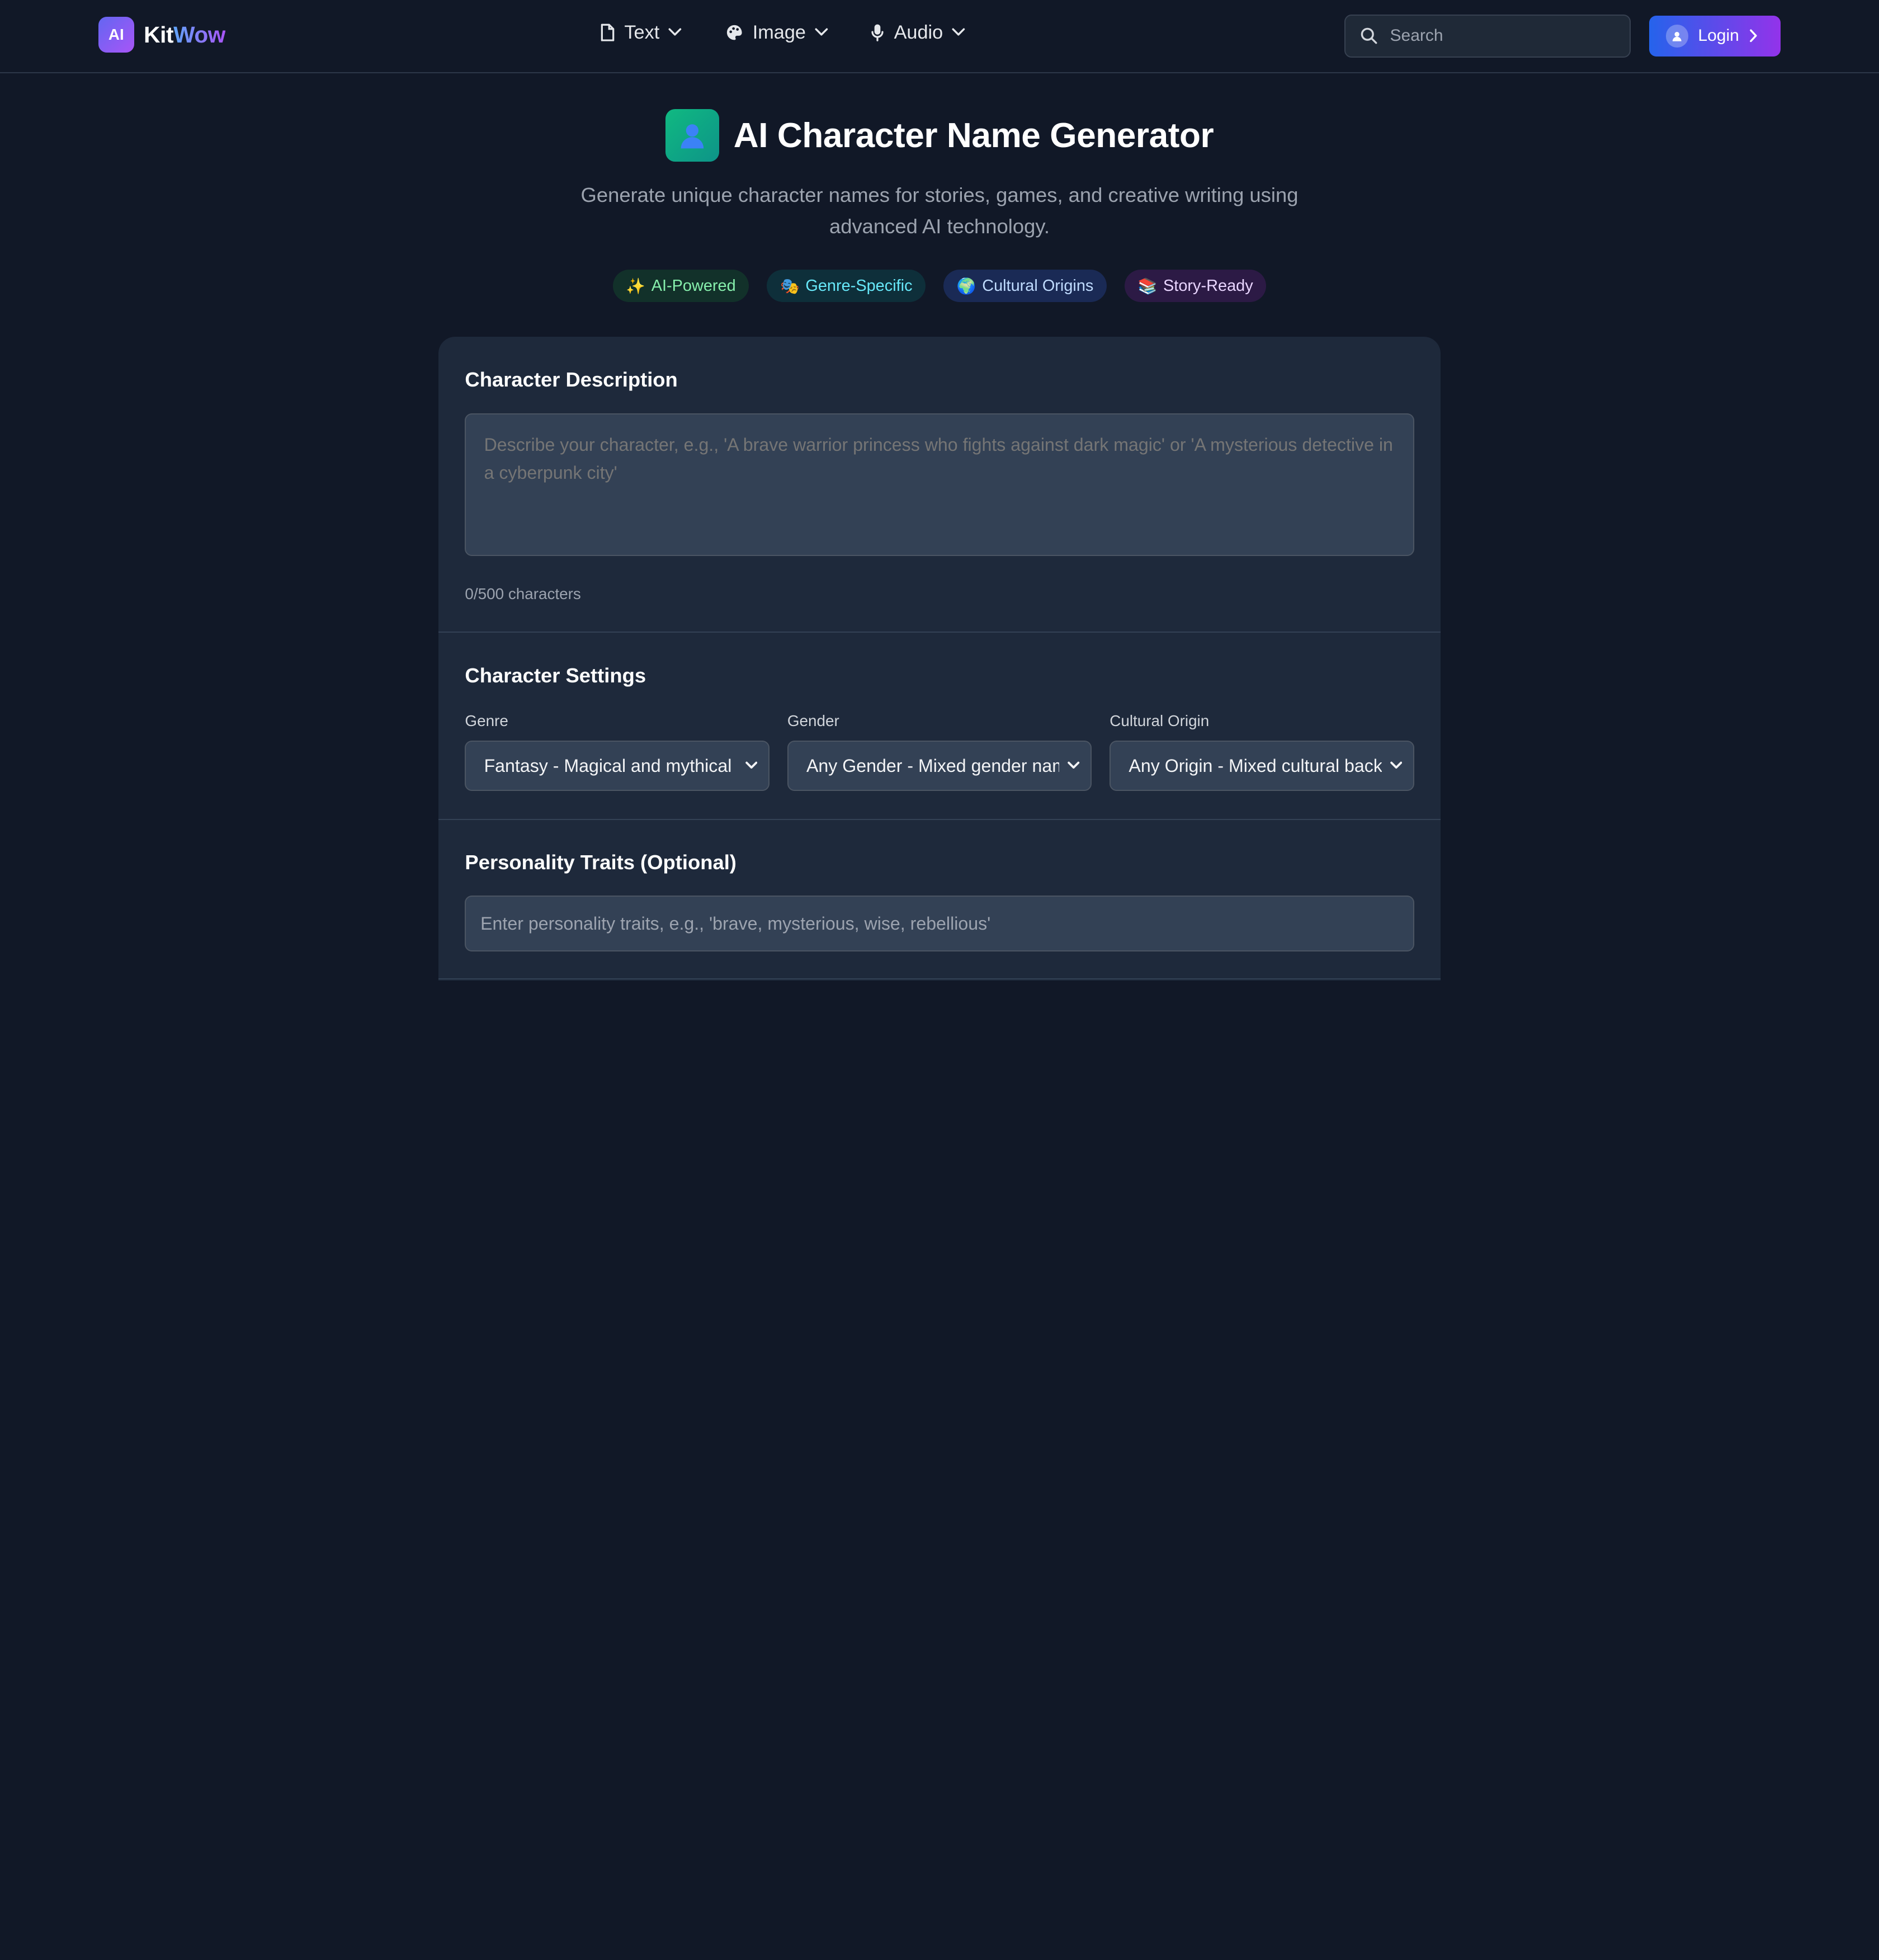 This screenshot has height=1960, width=1879. Describe the element at coordinates (779, 32) in the screenshot. I see `nav-image-label: Image` at that location.